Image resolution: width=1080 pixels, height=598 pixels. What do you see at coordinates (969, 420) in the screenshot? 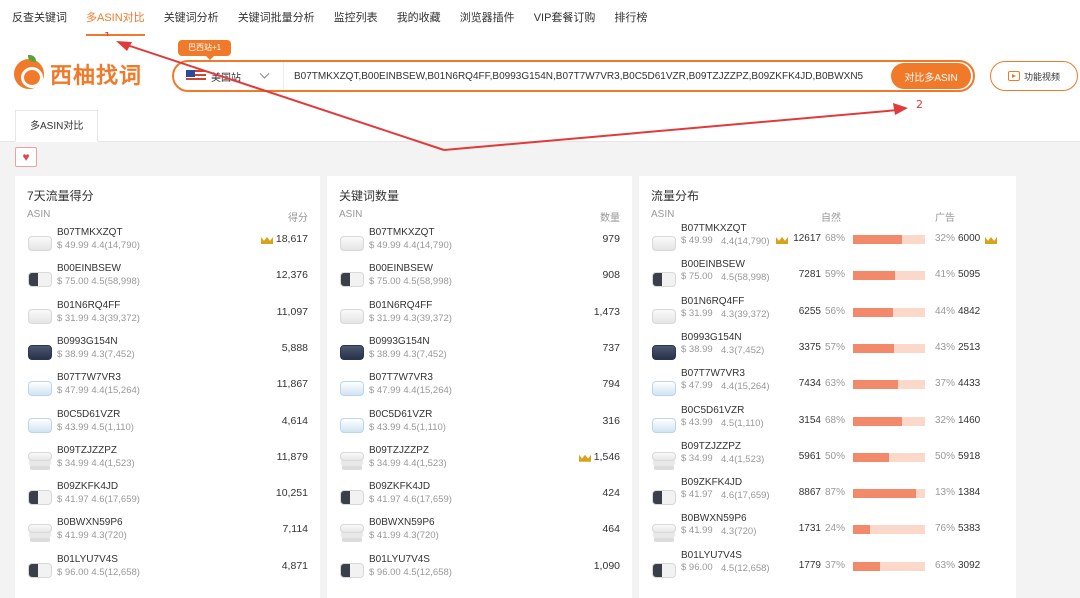
I see `ad-traffic: 1460` at bounding box center [969, 420].